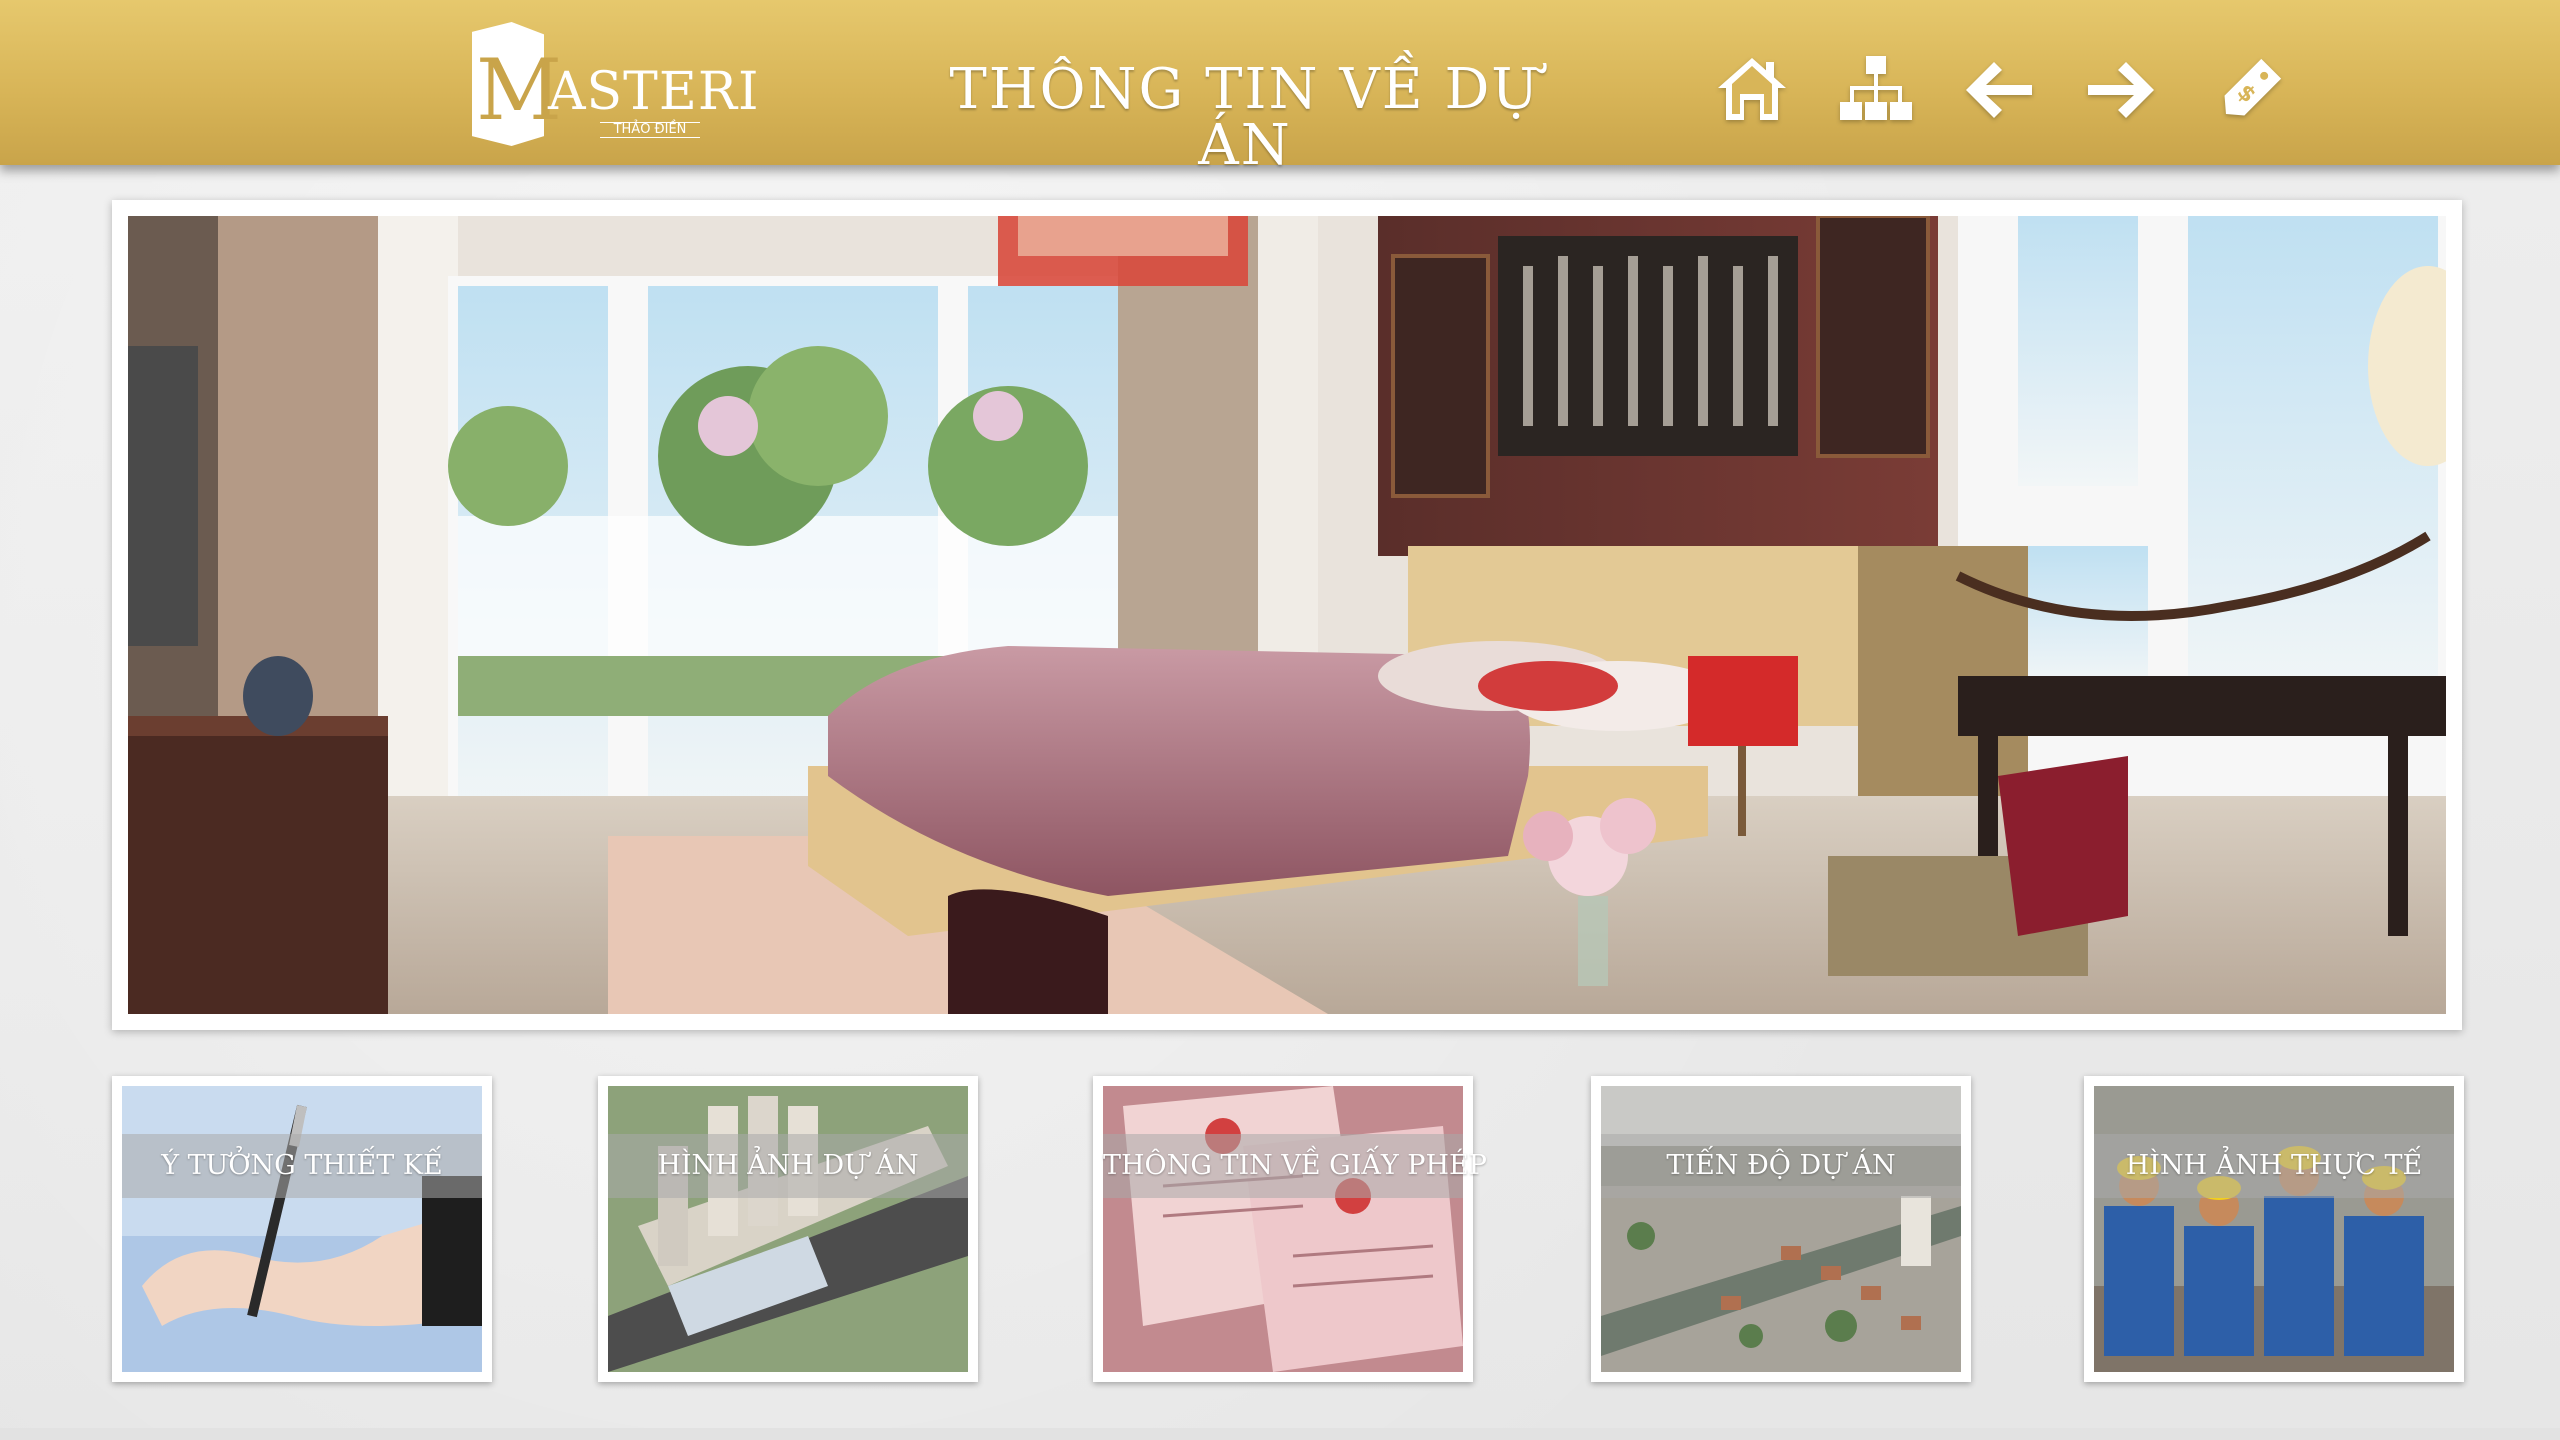 The height and width of the screenshot is (1440, 2560). I want to click on tile-label: TIẾN ĐỘ DỰ ÁN, so click(1781, 1166).